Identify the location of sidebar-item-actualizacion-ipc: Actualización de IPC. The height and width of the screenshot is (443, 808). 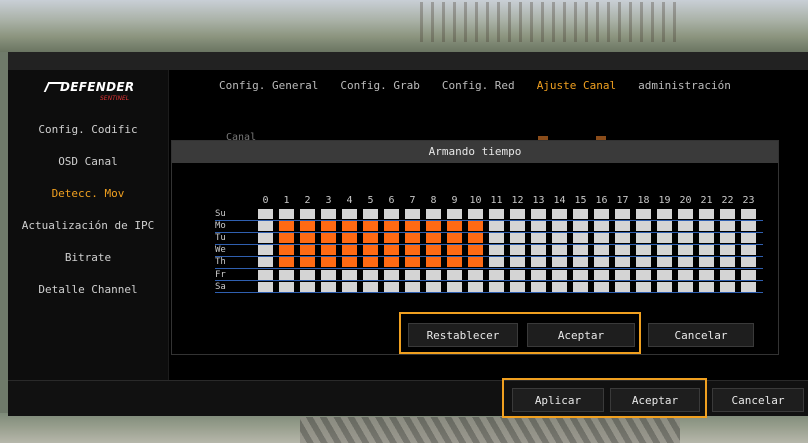
(88, 225).